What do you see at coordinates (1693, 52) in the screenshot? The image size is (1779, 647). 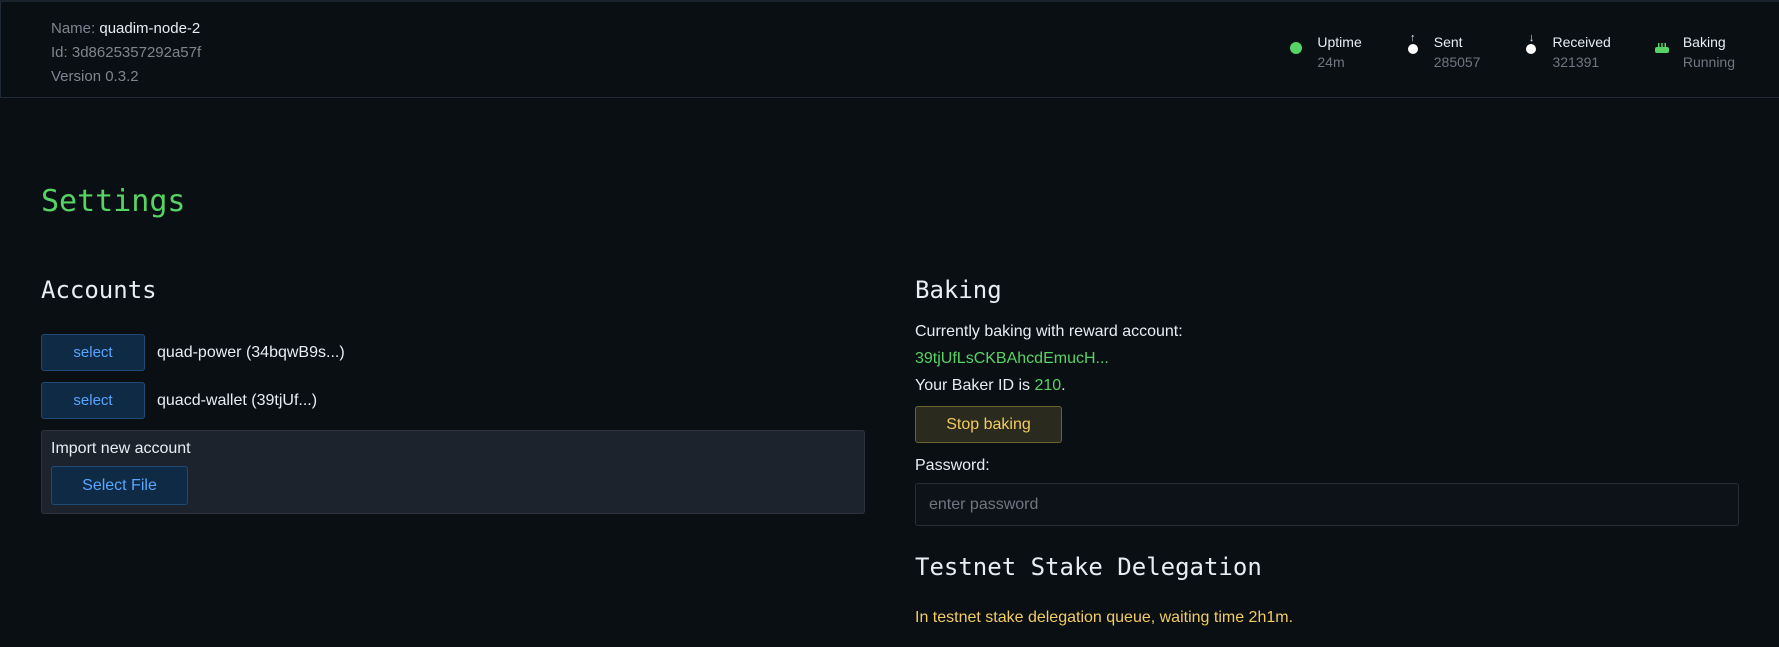 I see `stat-baking: Baking Running` at bounding box center [1693, 52].